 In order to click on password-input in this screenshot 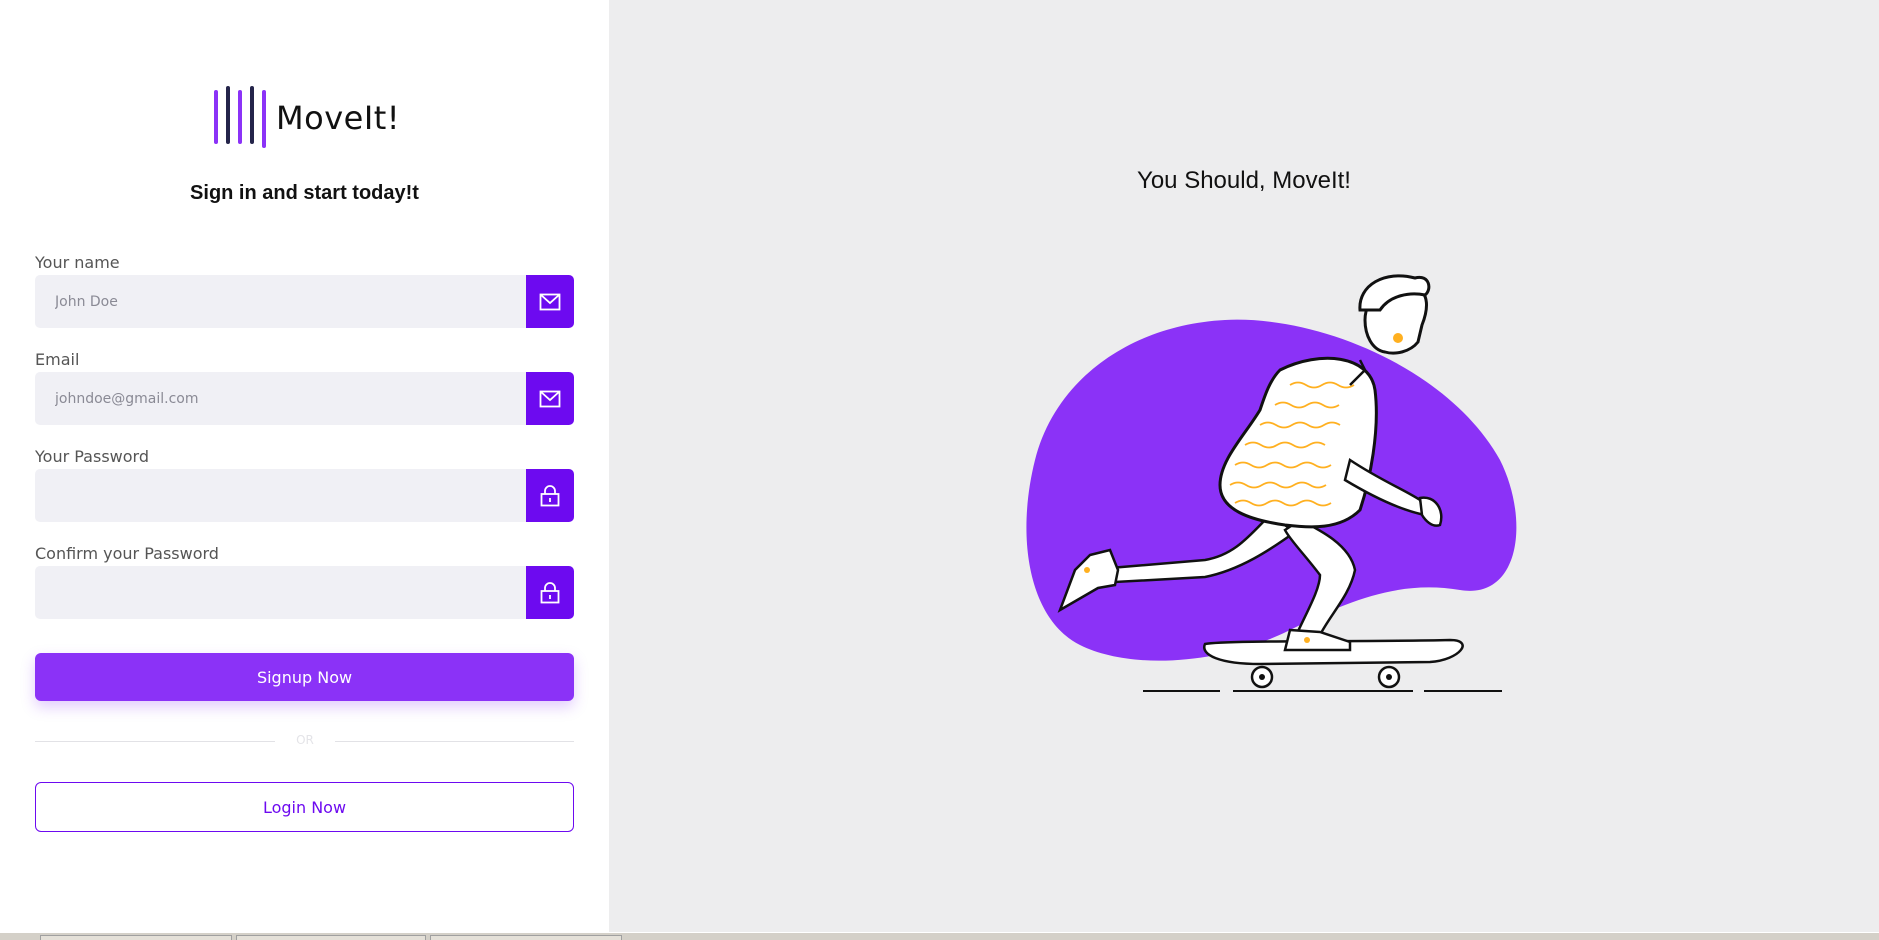, I will do `click(280, 495)`.